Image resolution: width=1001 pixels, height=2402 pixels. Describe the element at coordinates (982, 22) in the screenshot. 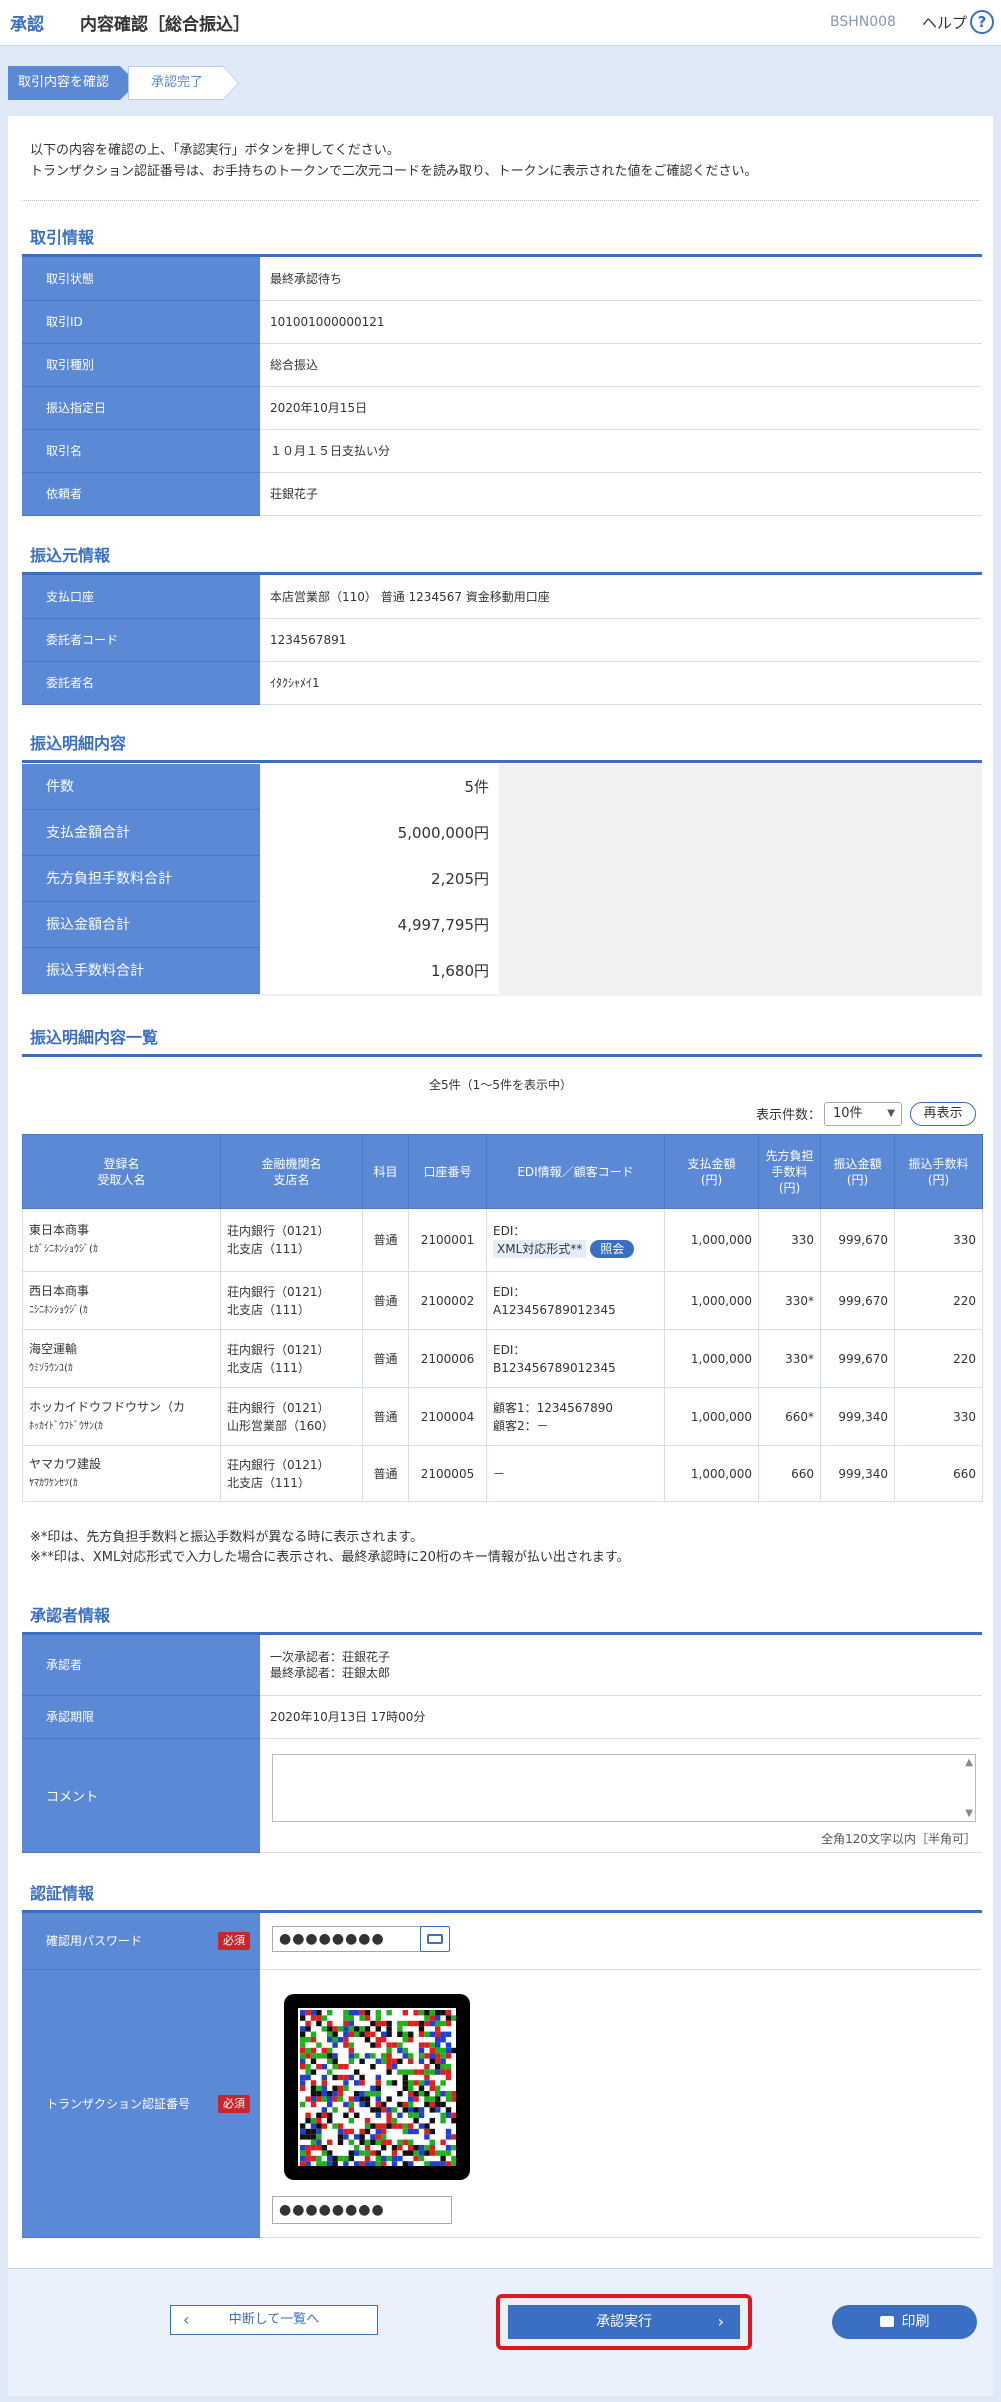

I see `help-icon: ?` at that location.